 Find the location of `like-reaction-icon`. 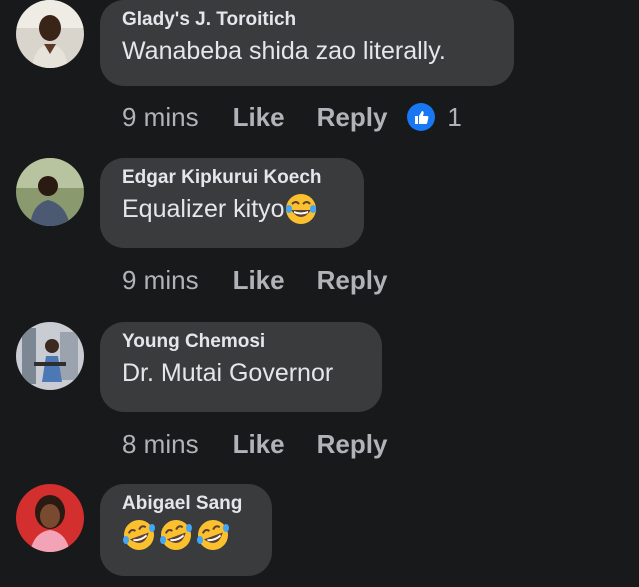

like-reaction-icon is located at coordinates (421, 117).